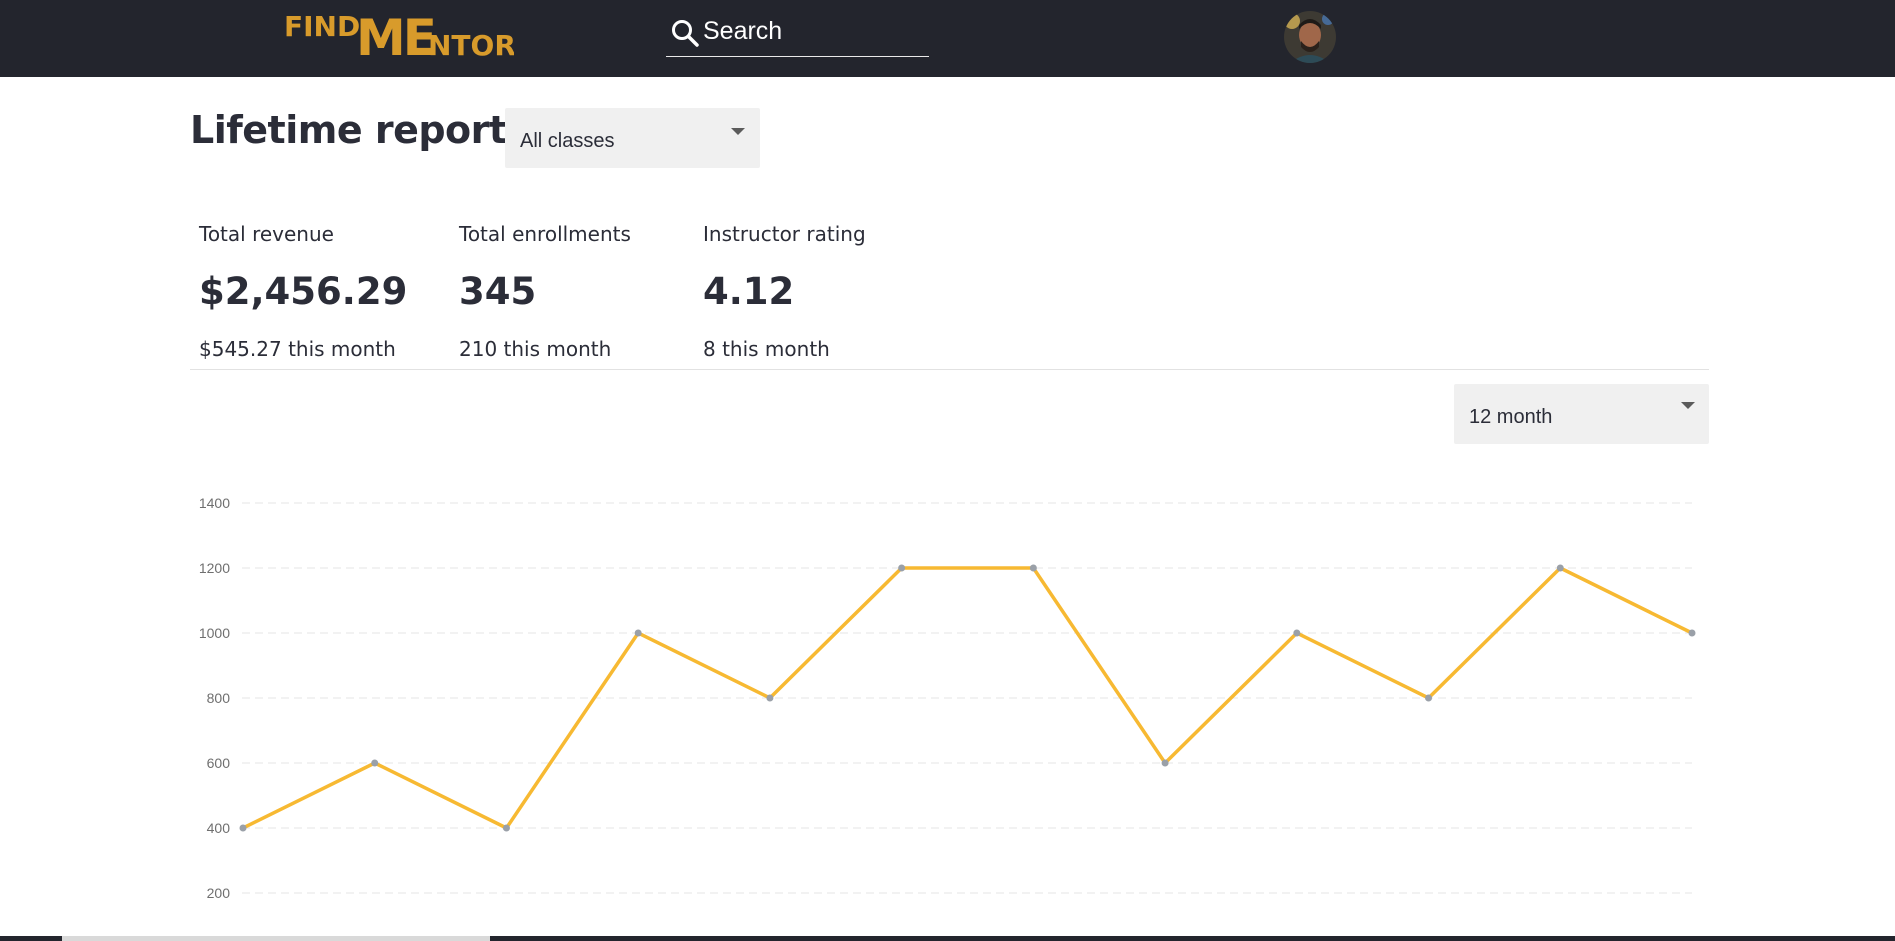 This screenshot has height=941, width=1895. I want to click on svg-text: NTOR, so click(471, 44).